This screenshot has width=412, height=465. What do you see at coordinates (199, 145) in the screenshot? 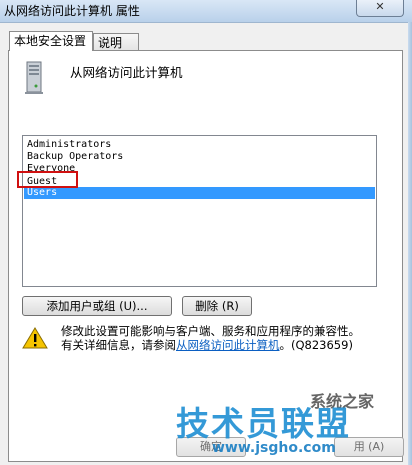
I see `list-item-administrators: Administrators` at bounding box center [199, 145].